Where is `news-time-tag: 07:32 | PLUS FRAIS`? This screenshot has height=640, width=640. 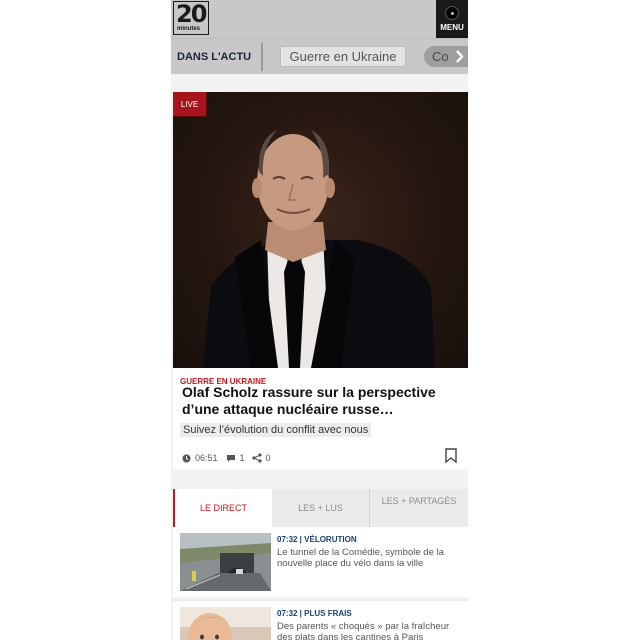
news-time-tag: 07:32 | PLUS FRAIS is located at coordinates (314, 613).